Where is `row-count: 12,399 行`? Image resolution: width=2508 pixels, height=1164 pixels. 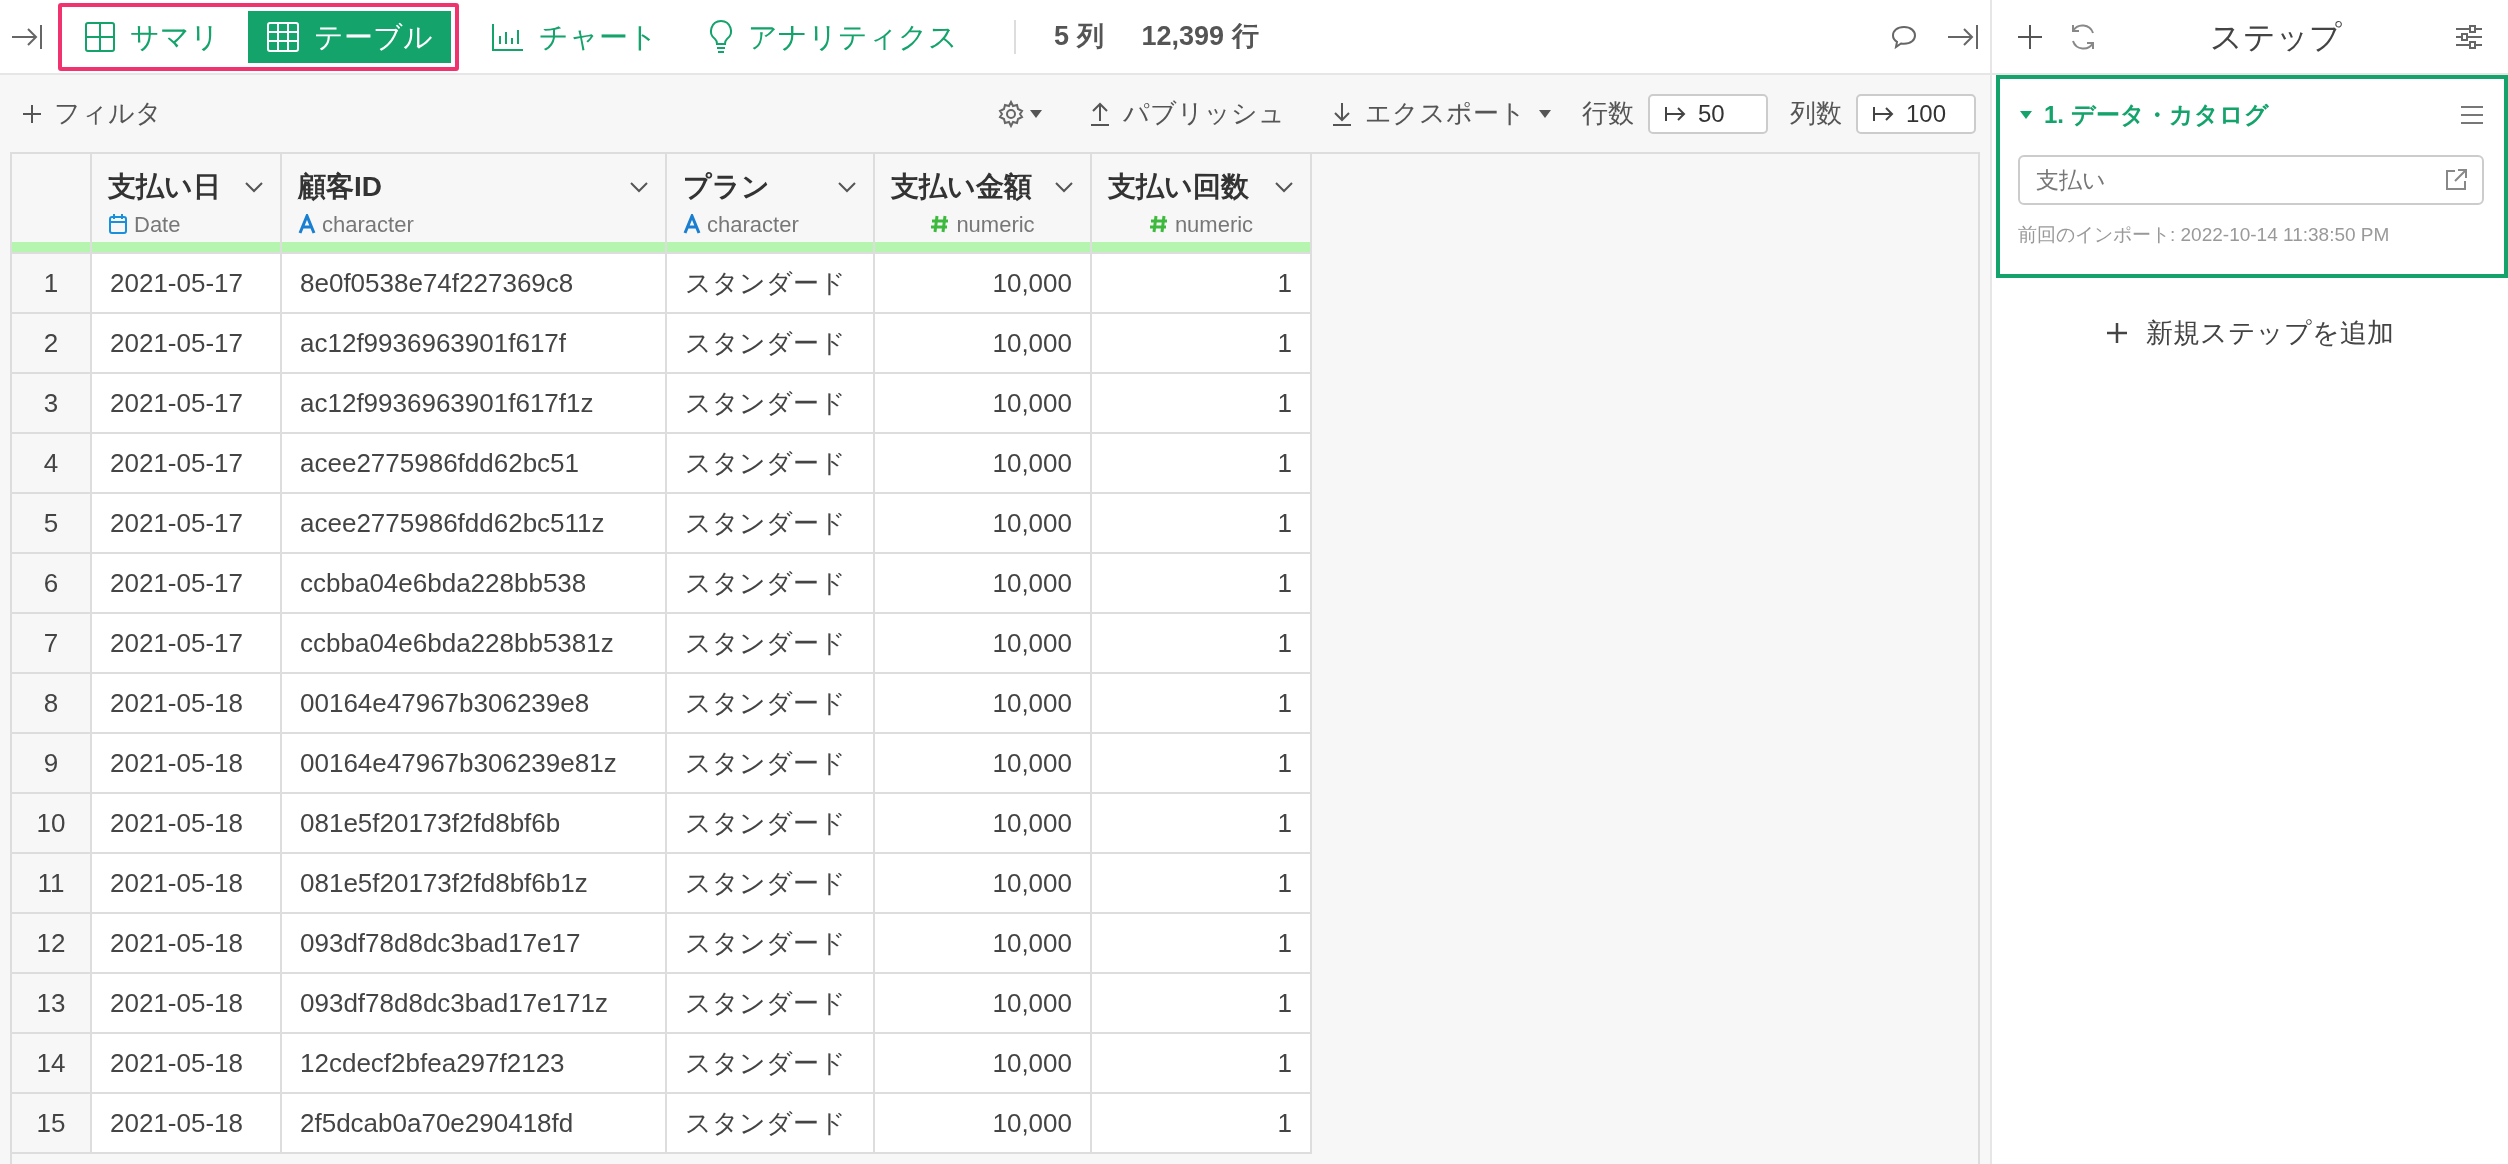
row-count: 12,399 行 is located at coordinates (1200, 37).